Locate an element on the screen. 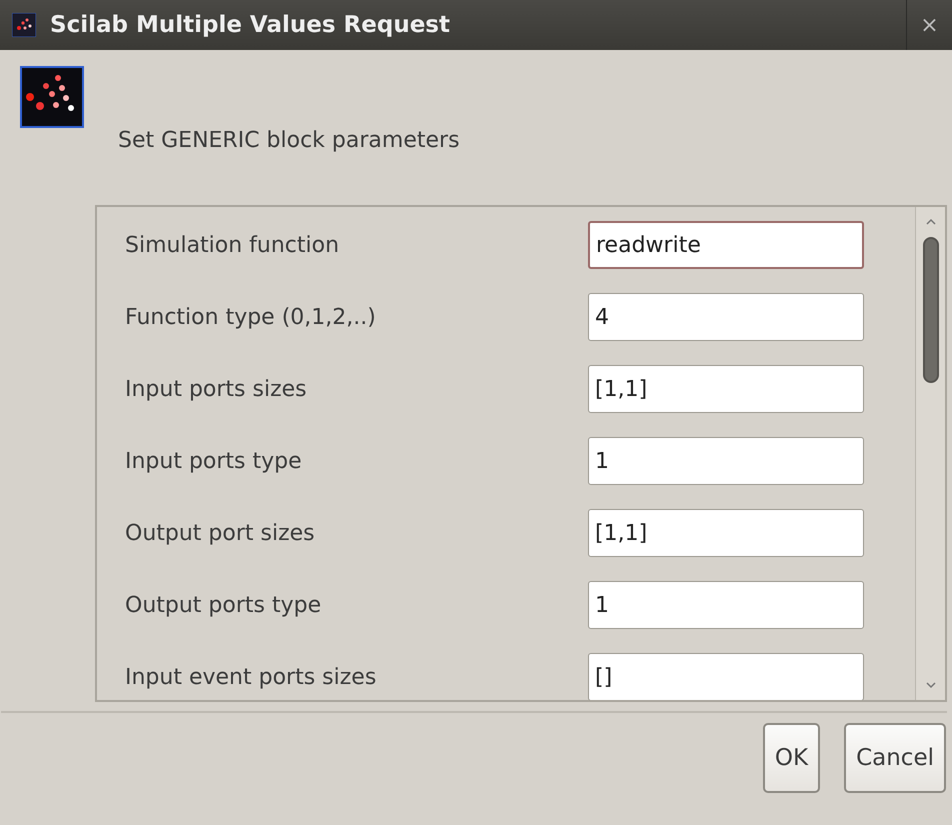 Image resolution: width=952 pixels, height=825 pixels. app-icon is located at coordinates (24, 25).